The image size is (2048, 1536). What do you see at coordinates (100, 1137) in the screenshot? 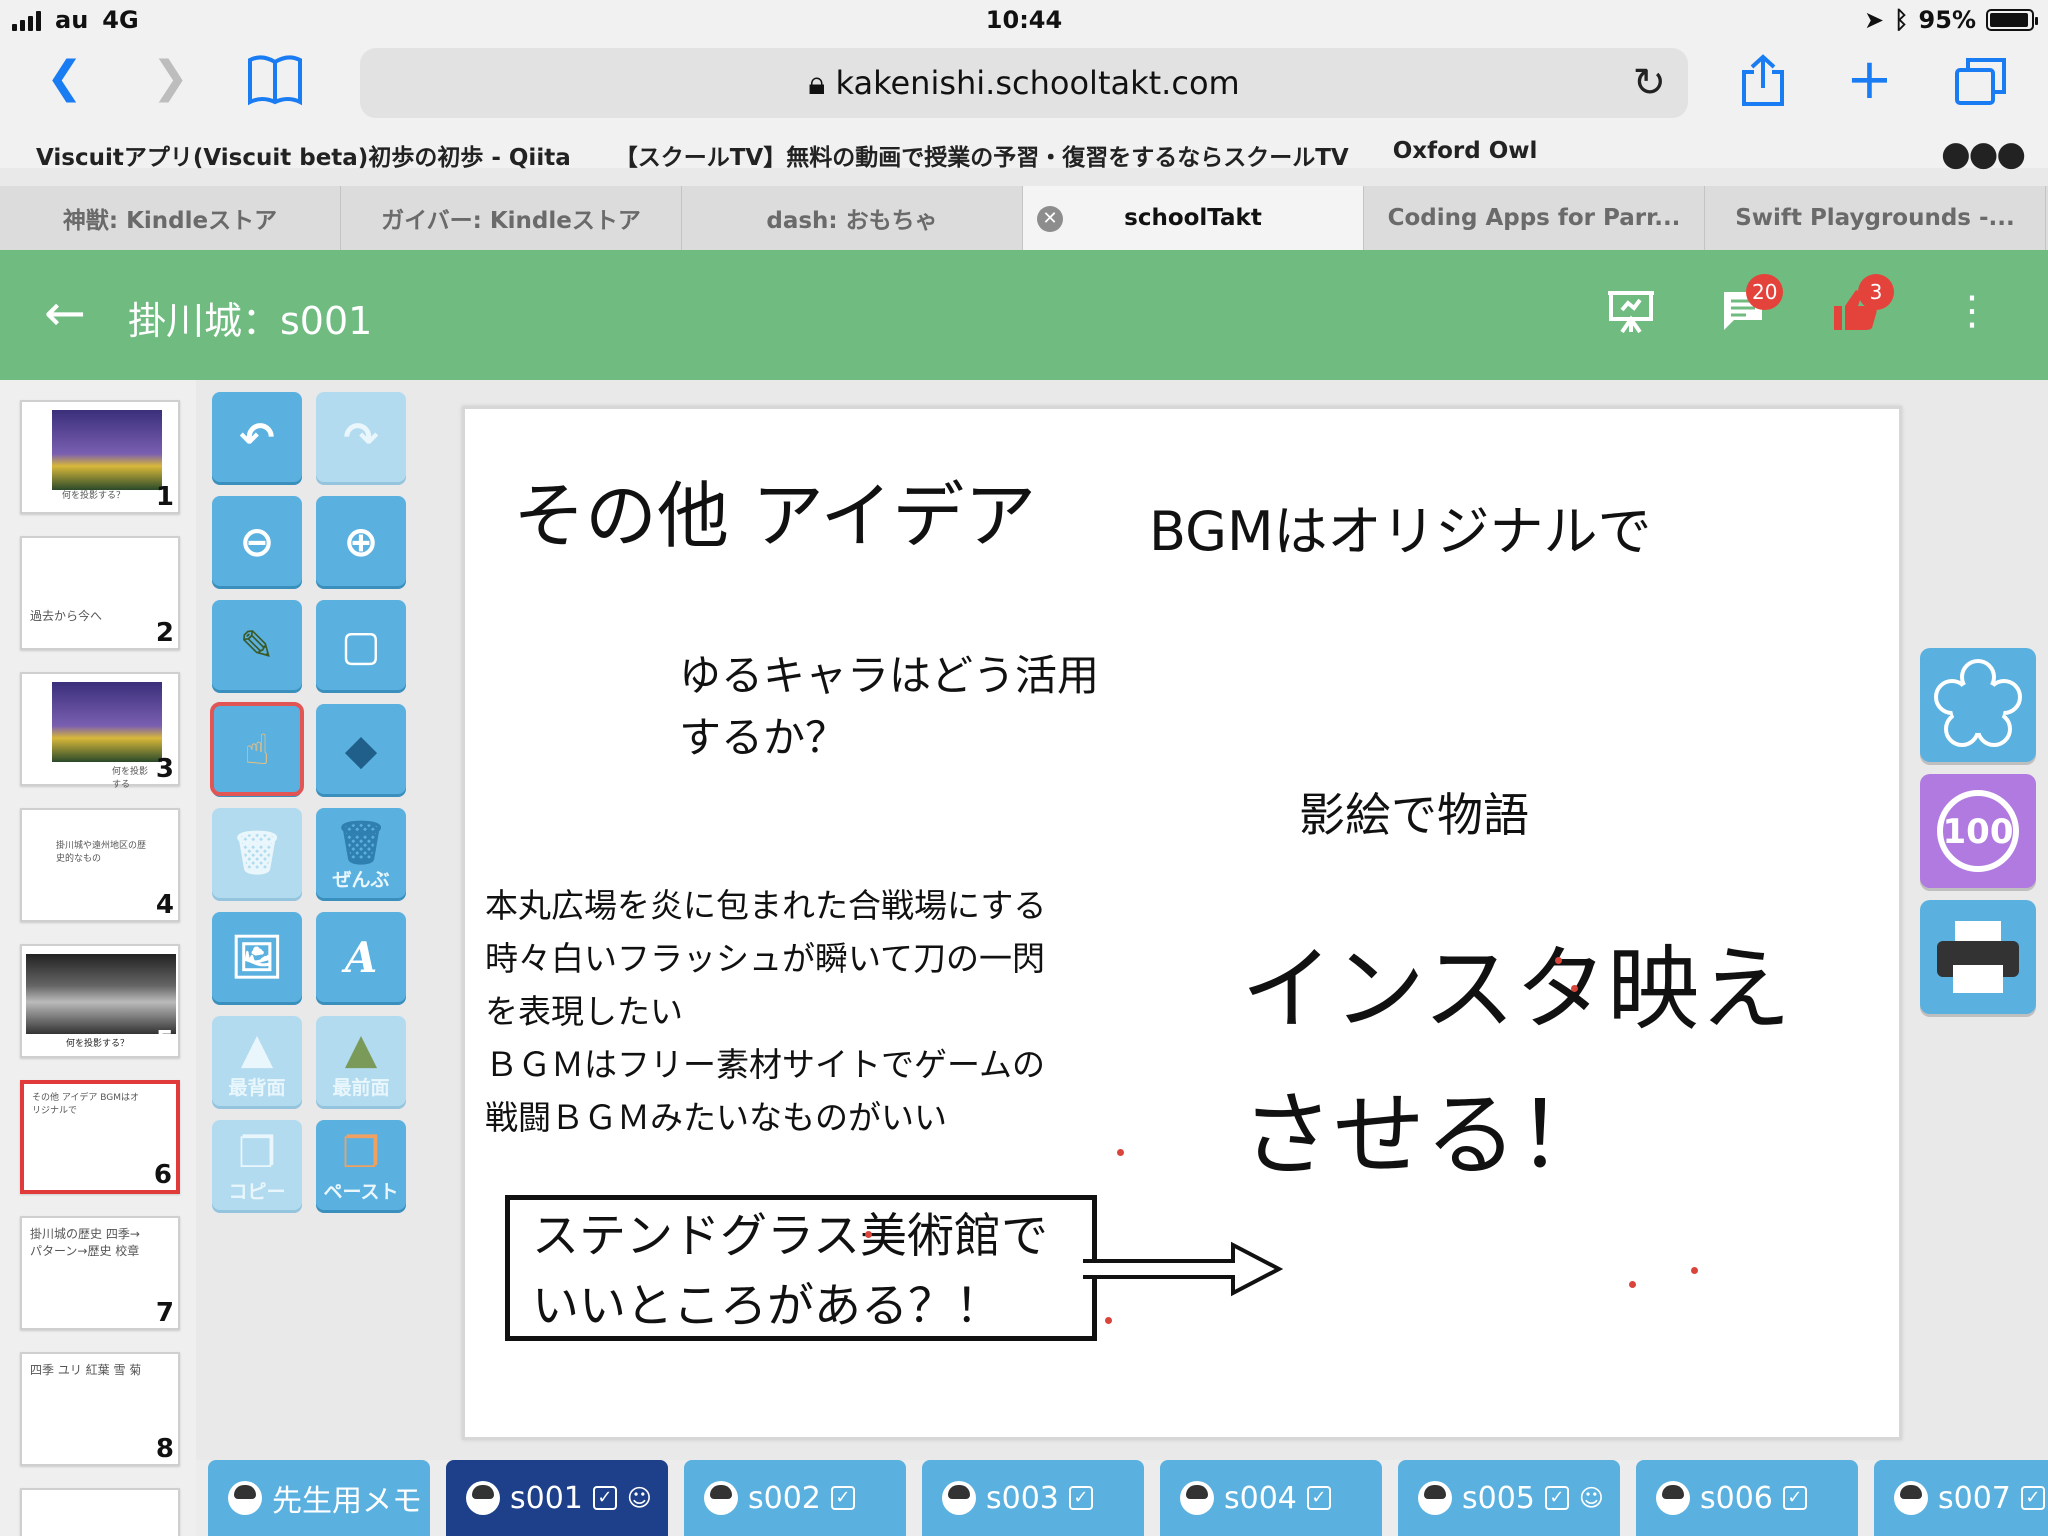
I see `slide-thumb-selected: その他 アイデア BGMはオリジナルで 6` at bounding box center [100, 1137].